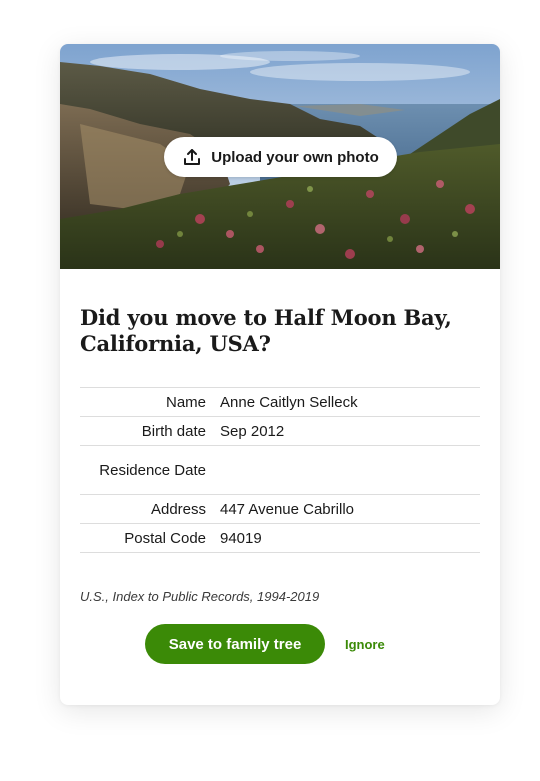 This screenshot has width=540, height=781. I want to click on detail-row-name: Name Anne Caitlyn Selleck, so click(280, 402).